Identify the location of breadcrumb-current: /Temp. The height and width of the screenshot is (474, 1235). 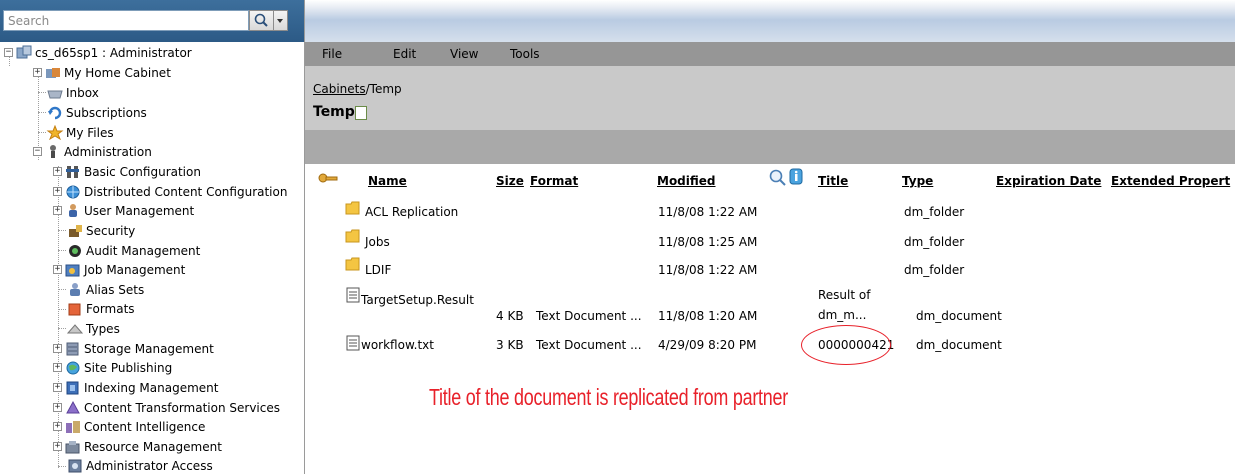
(383, 89).